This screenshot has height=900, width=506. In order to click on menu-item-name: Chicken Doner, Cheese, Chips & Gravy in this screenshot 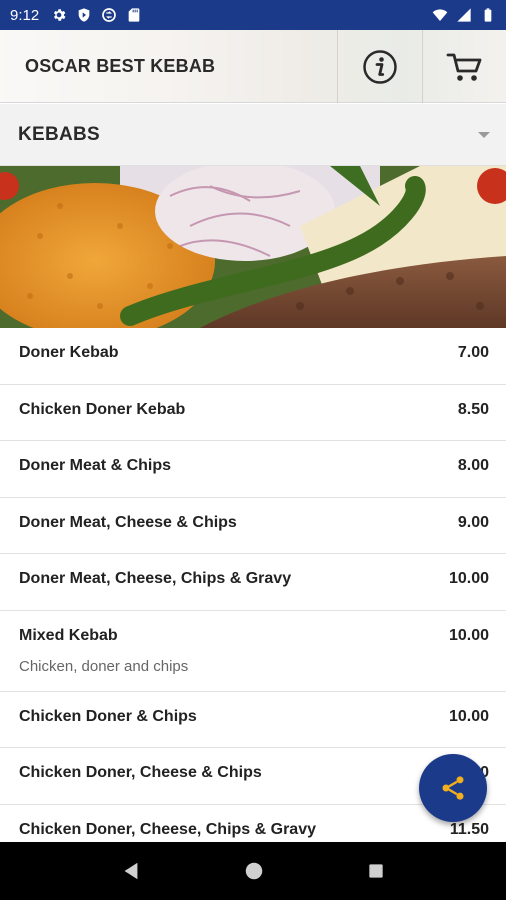, I will do `click(167, 829)`.